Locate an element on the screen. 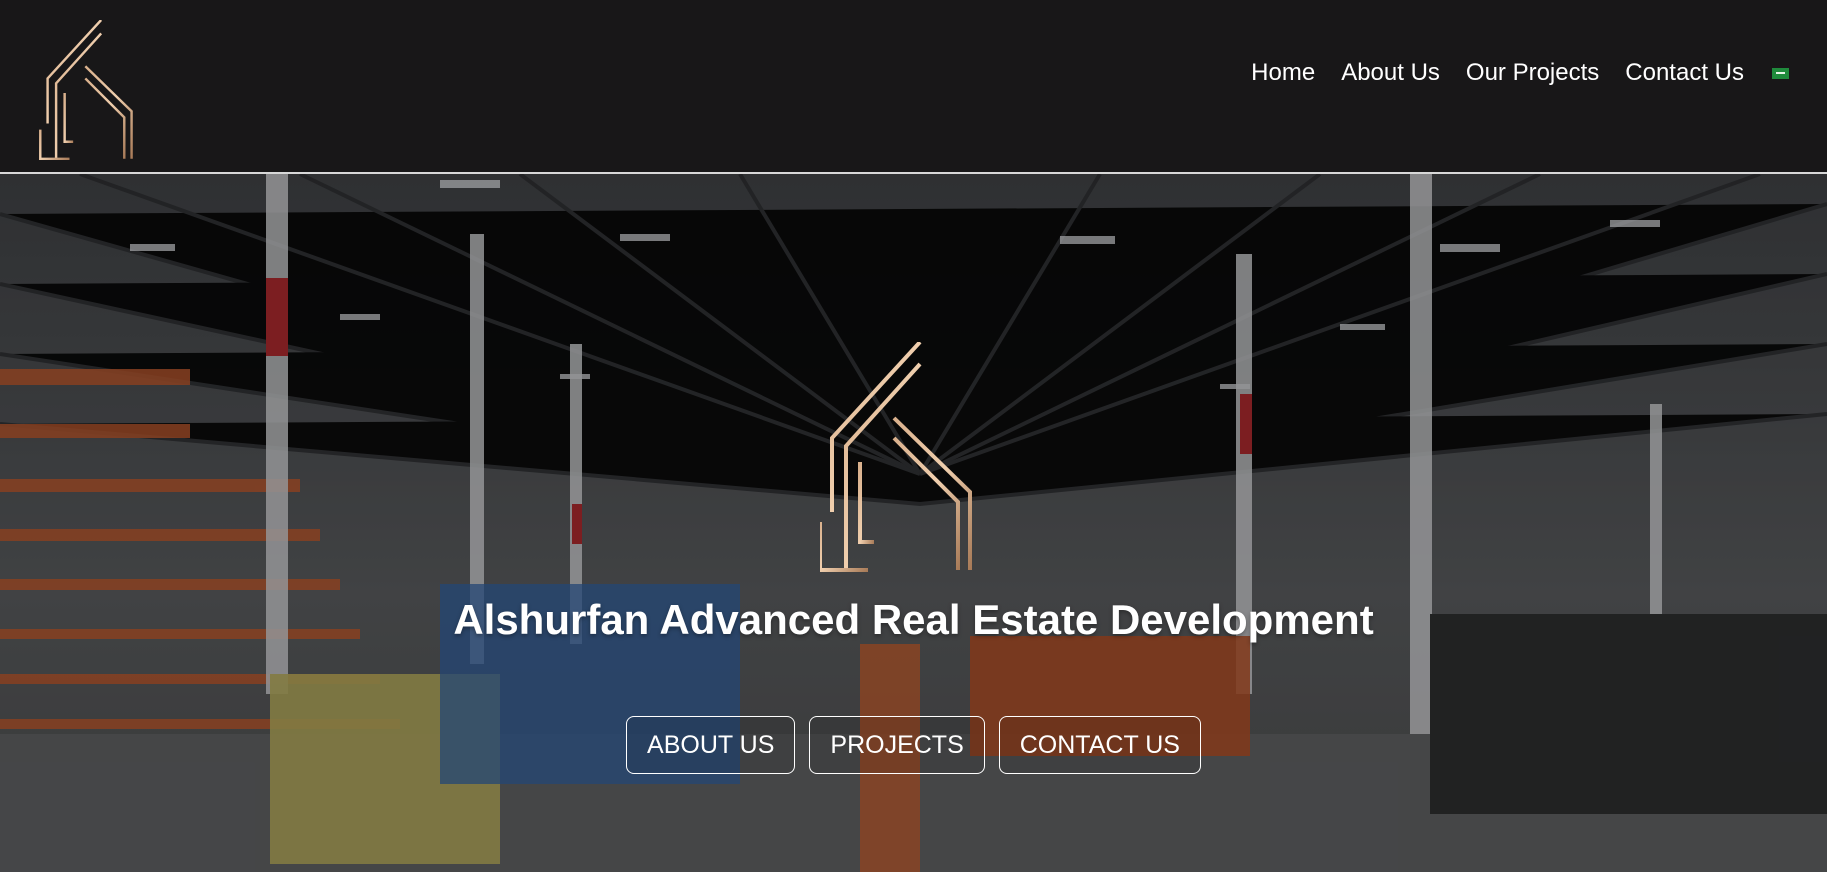 The image size is (1827, 872). main-nav: Home About Us Our Projects Contact Us is located at coordinates (1520, 73).